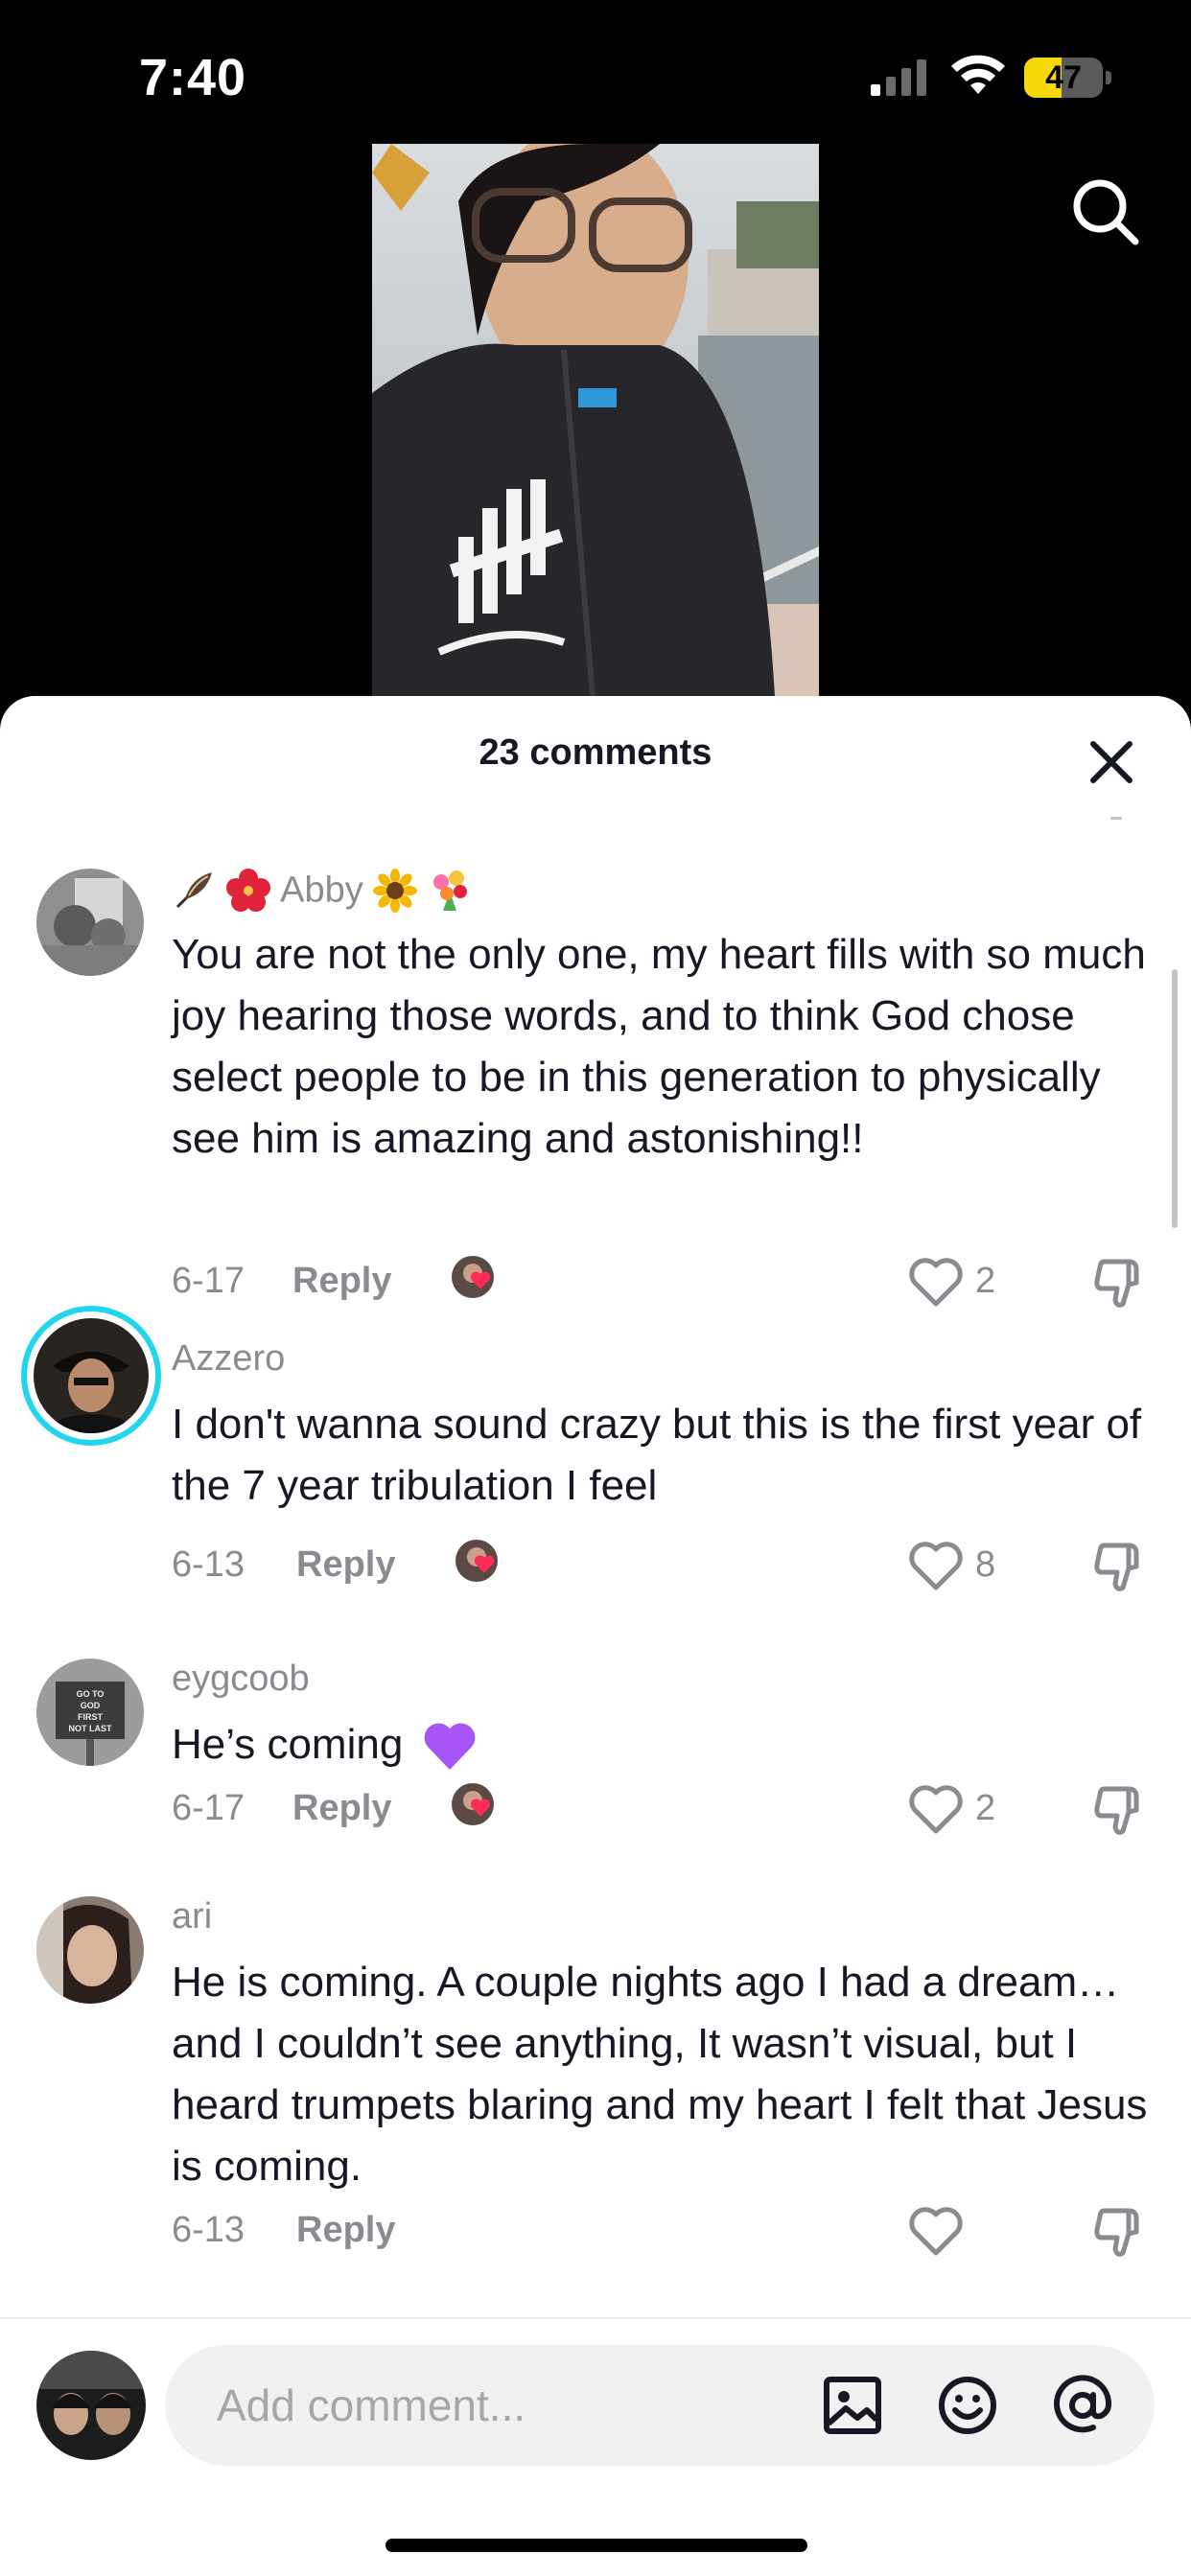  What do you see at coordinates (450, 1747) in the screenshot?
I see `purple-heart-emoji-icon` at bounding box center [450, 1747].